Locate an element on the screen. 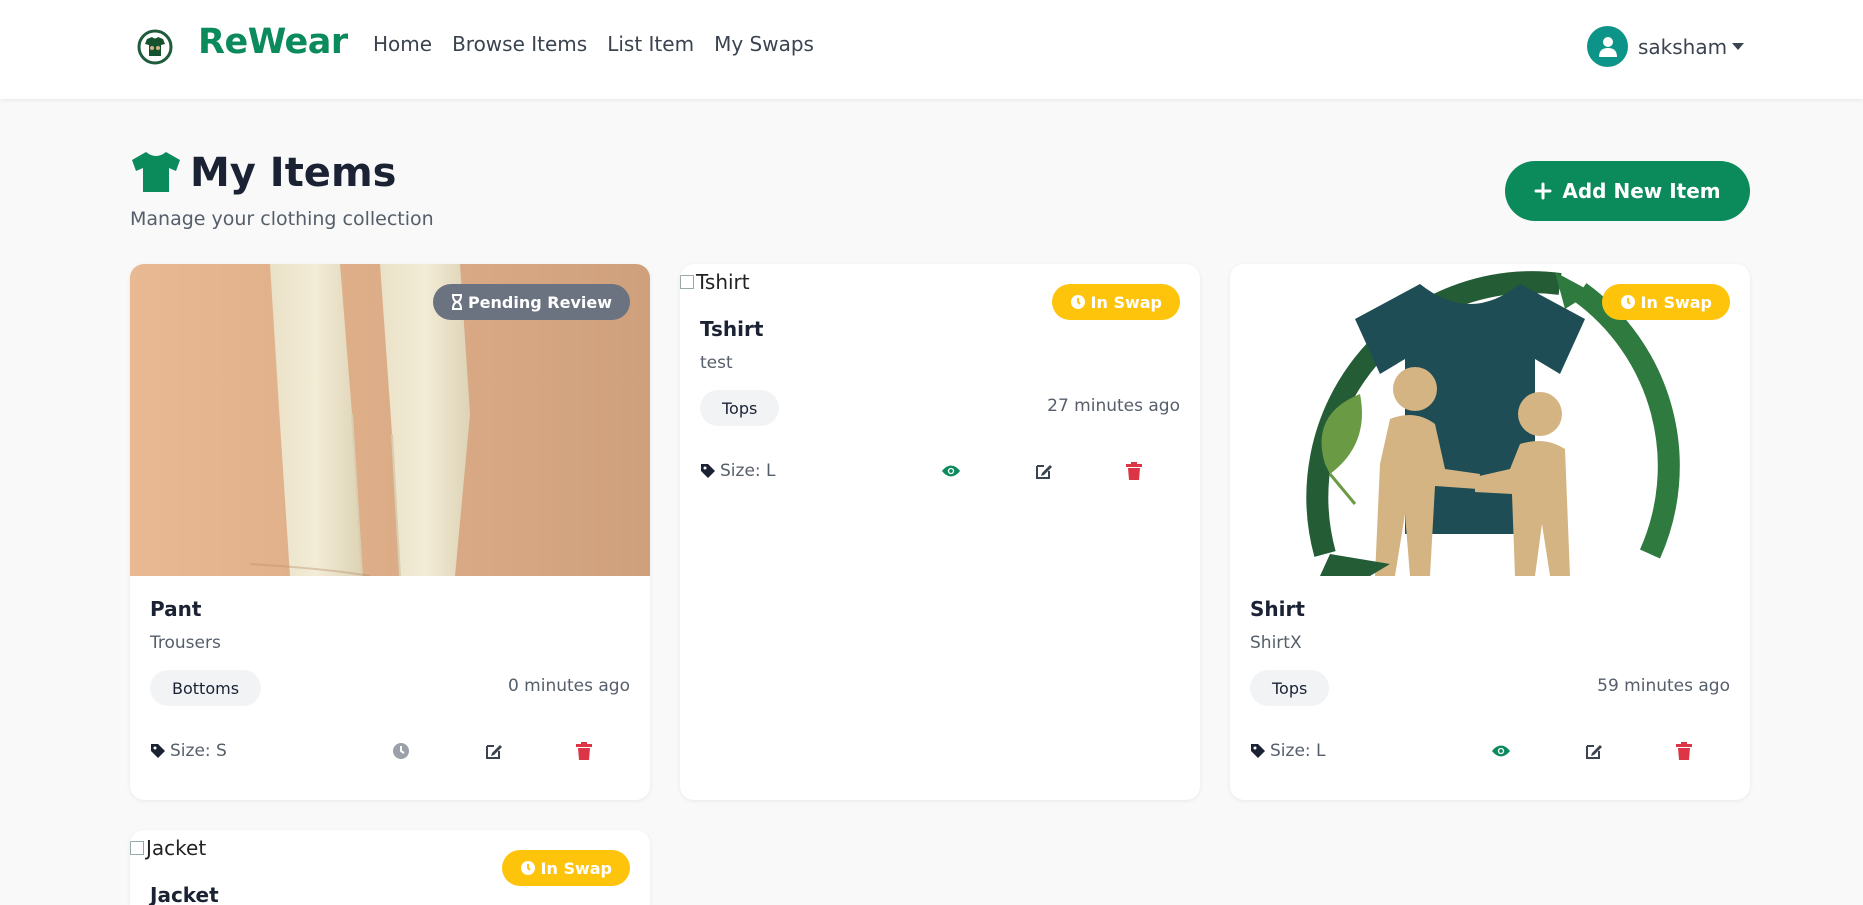  user-icon is located at coordinates (1607, 46).